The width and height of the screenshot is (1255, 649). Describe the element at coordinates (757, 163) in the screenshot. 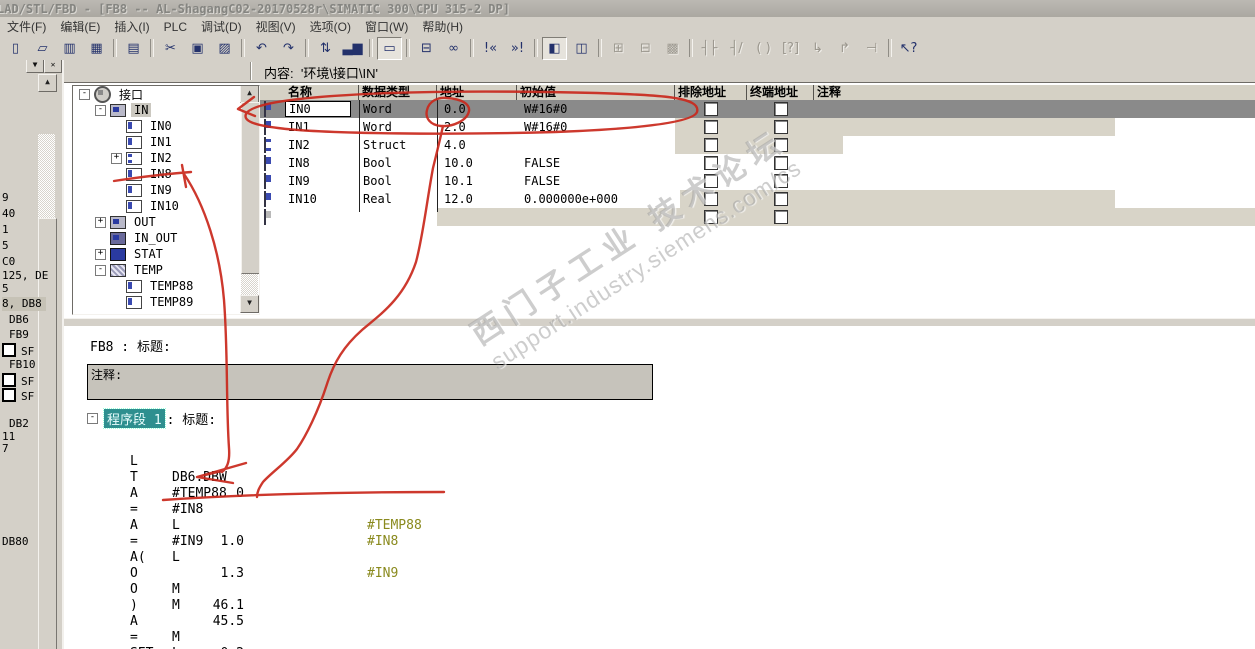

I see `table-row: IN8 Bool 10.0 FALSE` at that location.